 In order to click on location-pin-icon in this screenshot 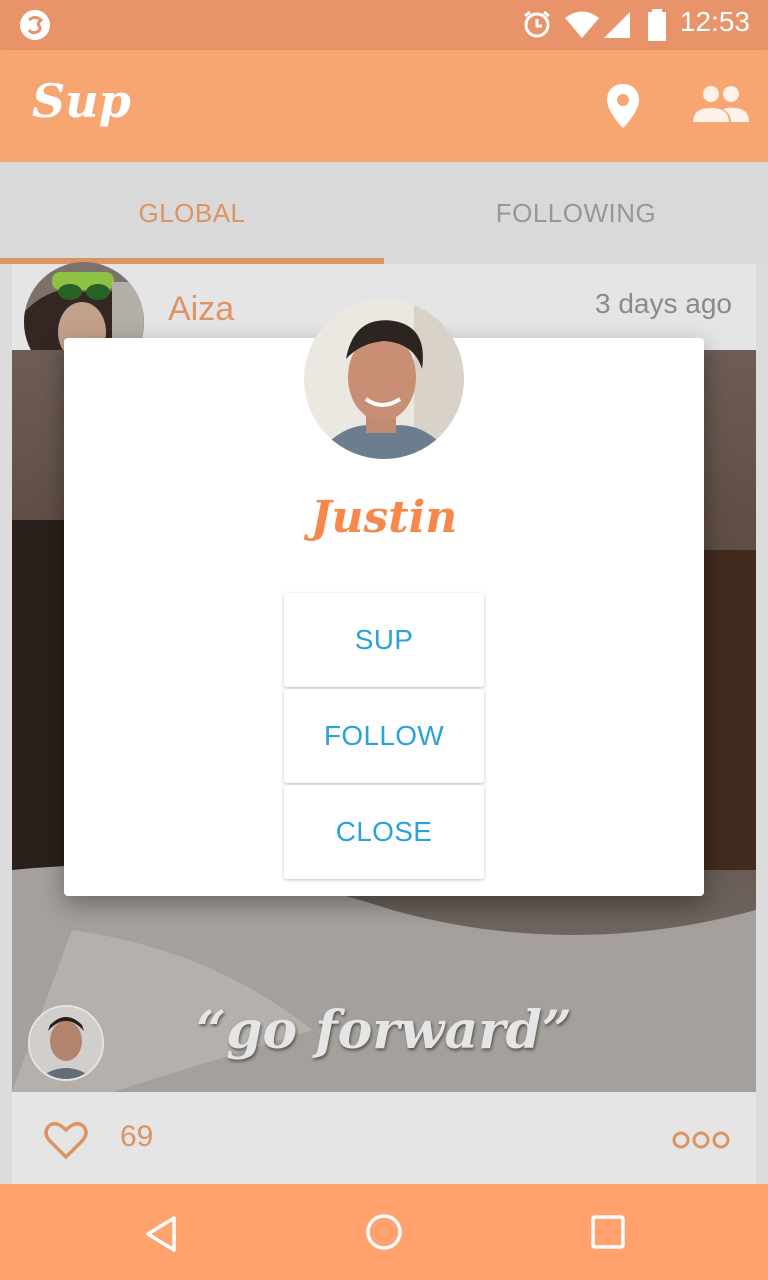, I will do `click(623, 106)`.